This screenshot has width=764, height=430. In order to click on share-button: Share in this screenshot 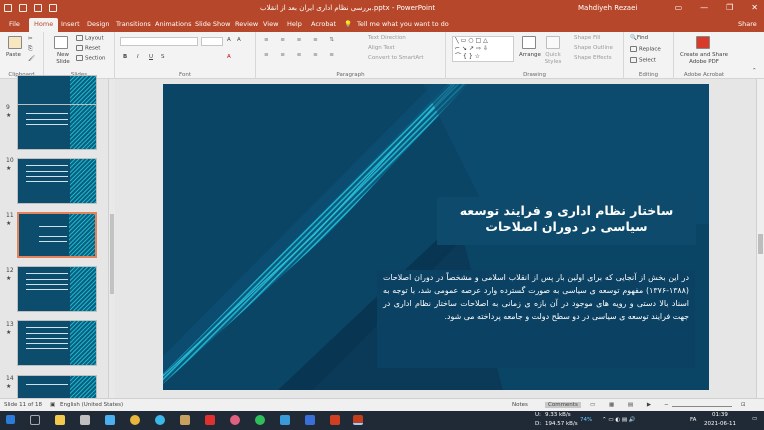, I will do `click(747, 24)`.